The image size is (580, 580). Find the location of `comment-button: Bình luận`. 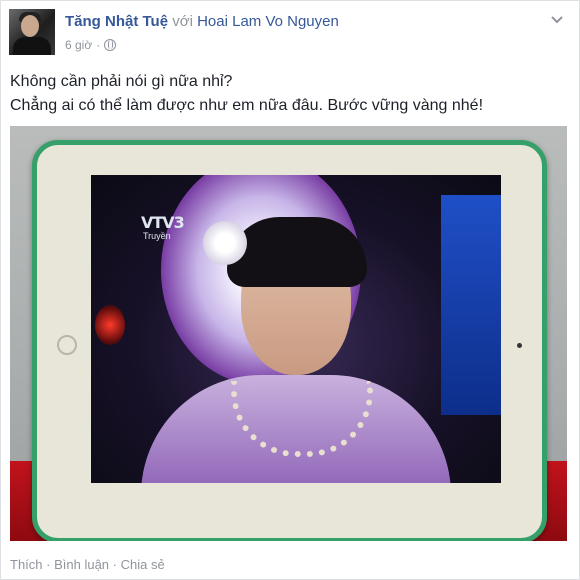

comment-button: Bình luận is located at coordinates (81, 564).